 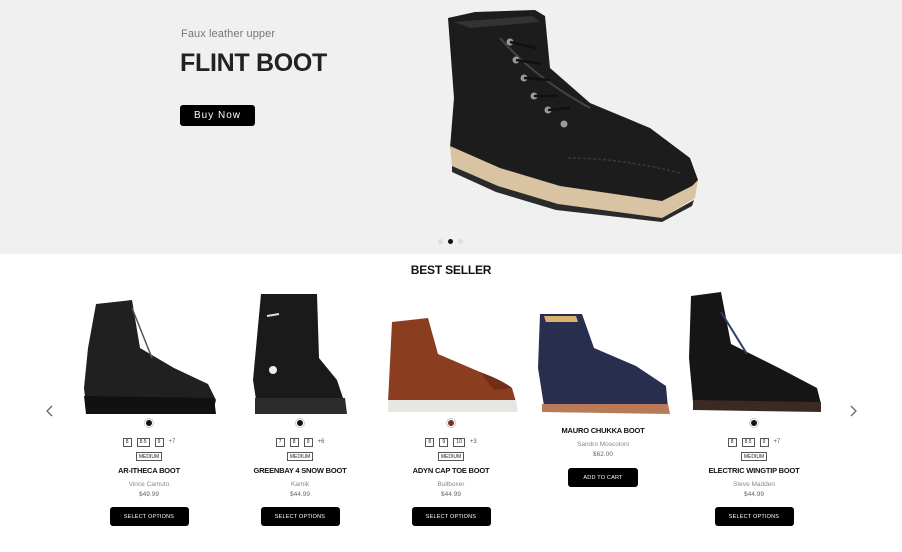 I want to click on chevron-right-icon, so click(x=854, y=411).